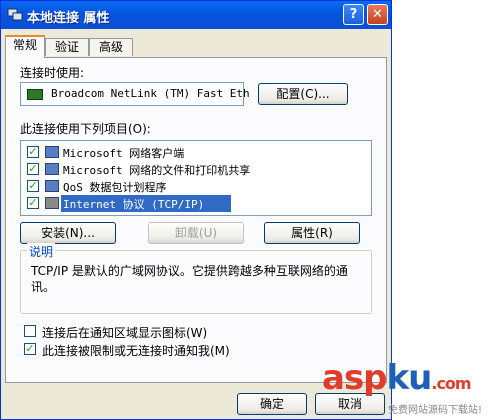  I want to click on description-text: TCP/IP 是默认的广域网协议。它提供跨越多种互联网络的通讯。, so click(189, 279).